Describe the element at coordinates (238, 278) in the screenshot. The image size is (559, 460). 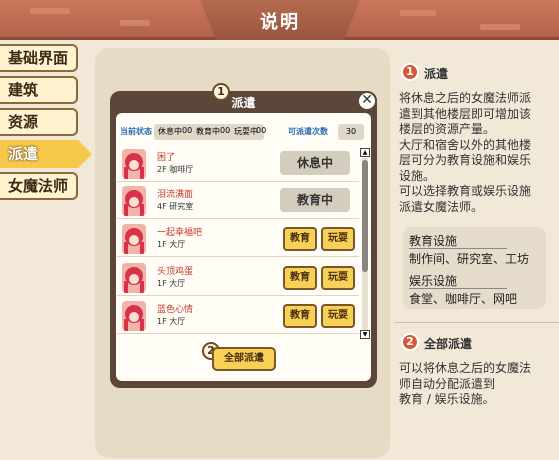
I see `list-item: 头顶鸡蛋 1F 大厅 教育 玩耍` at that location.